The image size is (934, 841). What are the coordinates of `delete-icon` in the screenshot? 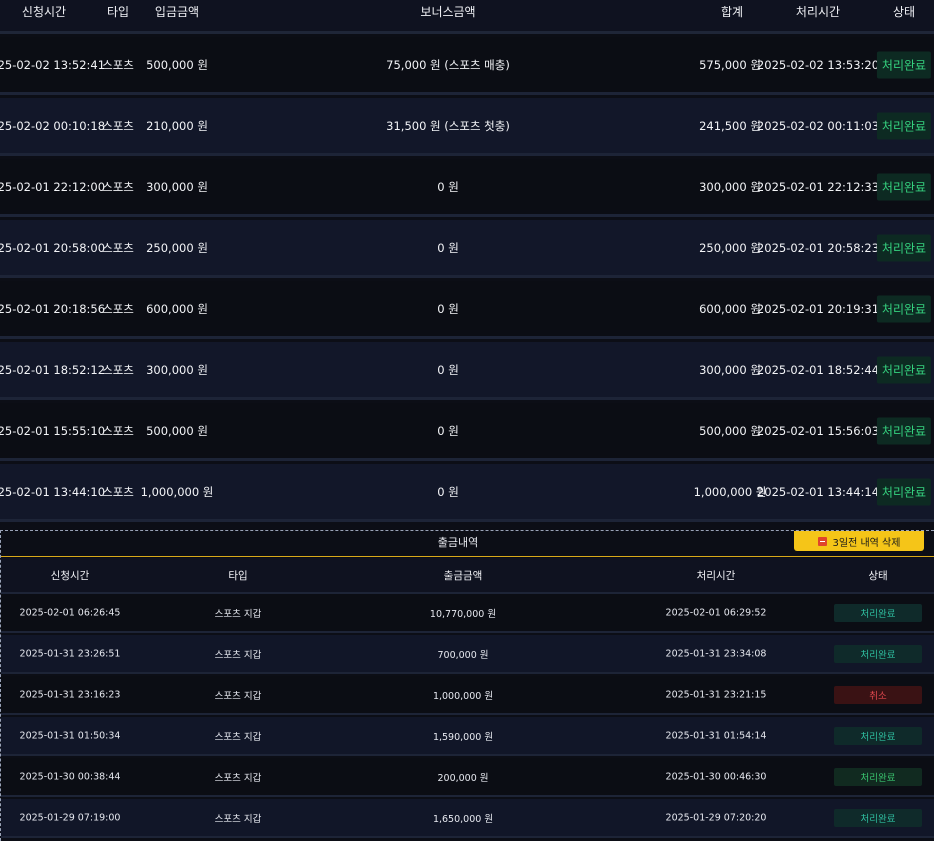 It's located at (822, 541).